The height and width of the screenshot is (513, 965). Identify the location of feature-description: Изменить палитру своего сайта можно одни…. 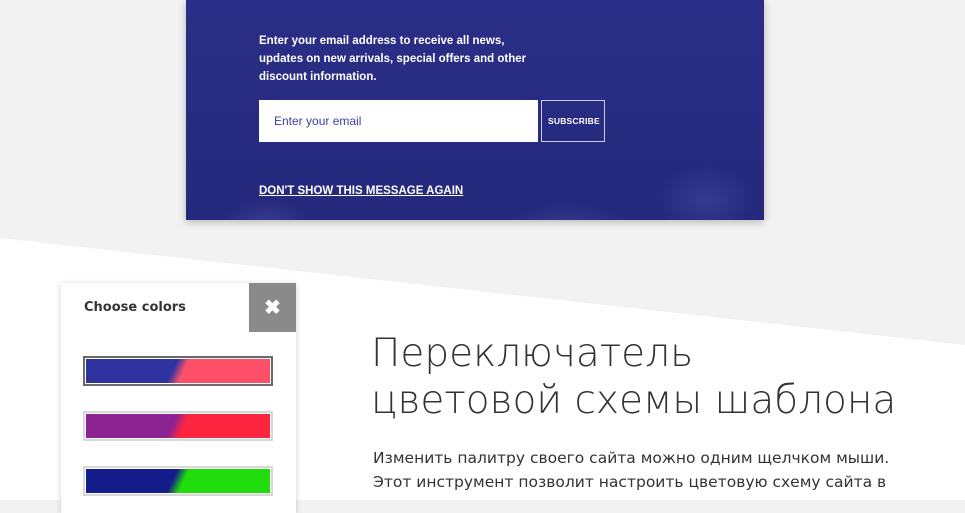
(653, 470).